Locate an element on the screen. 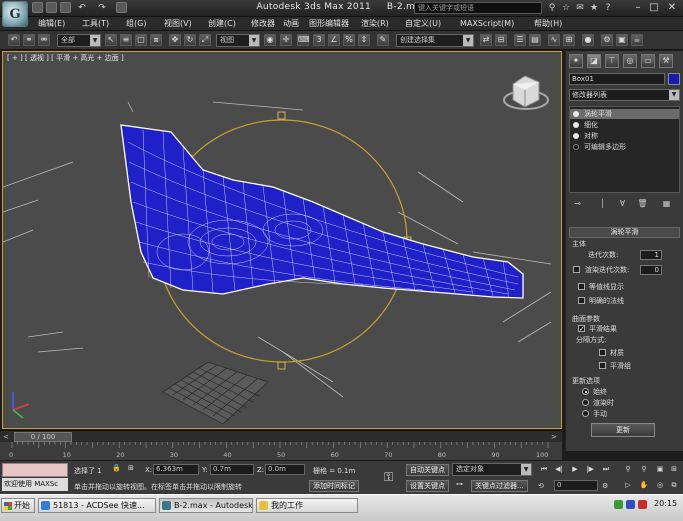 The height and width of the screenshot is (521, 683). light-bulb-icon is located at coordinates (576, 114).